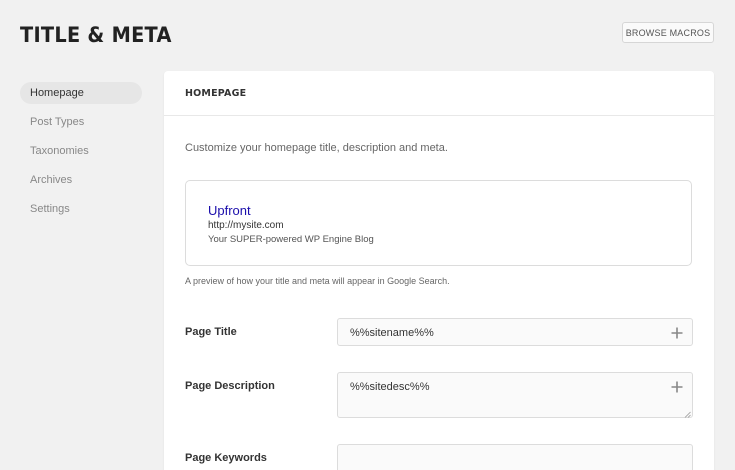 The width and height of the screenshot is (735, 470). Describe the element at coordinates (229, 210) in the screenshot. I see `preview-title: Upfront` at that location.